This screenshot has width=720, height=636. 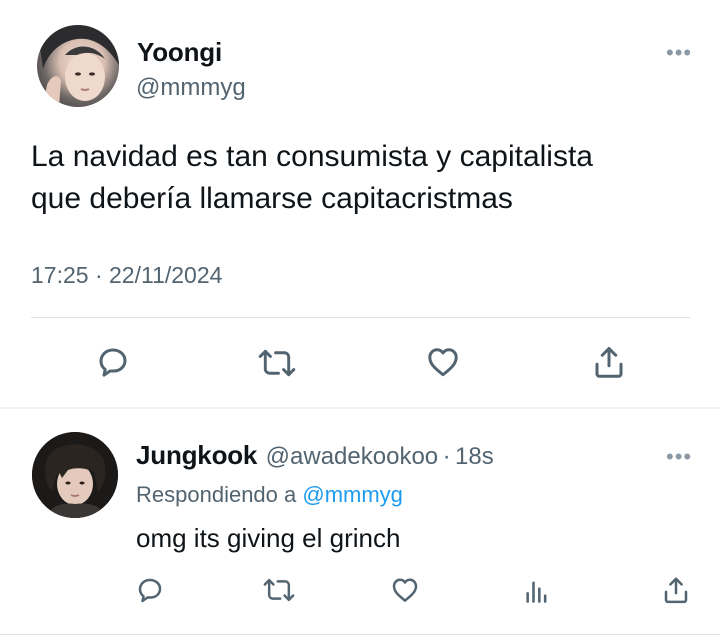 I want to click on share-icon, so click(x=609, y=362).